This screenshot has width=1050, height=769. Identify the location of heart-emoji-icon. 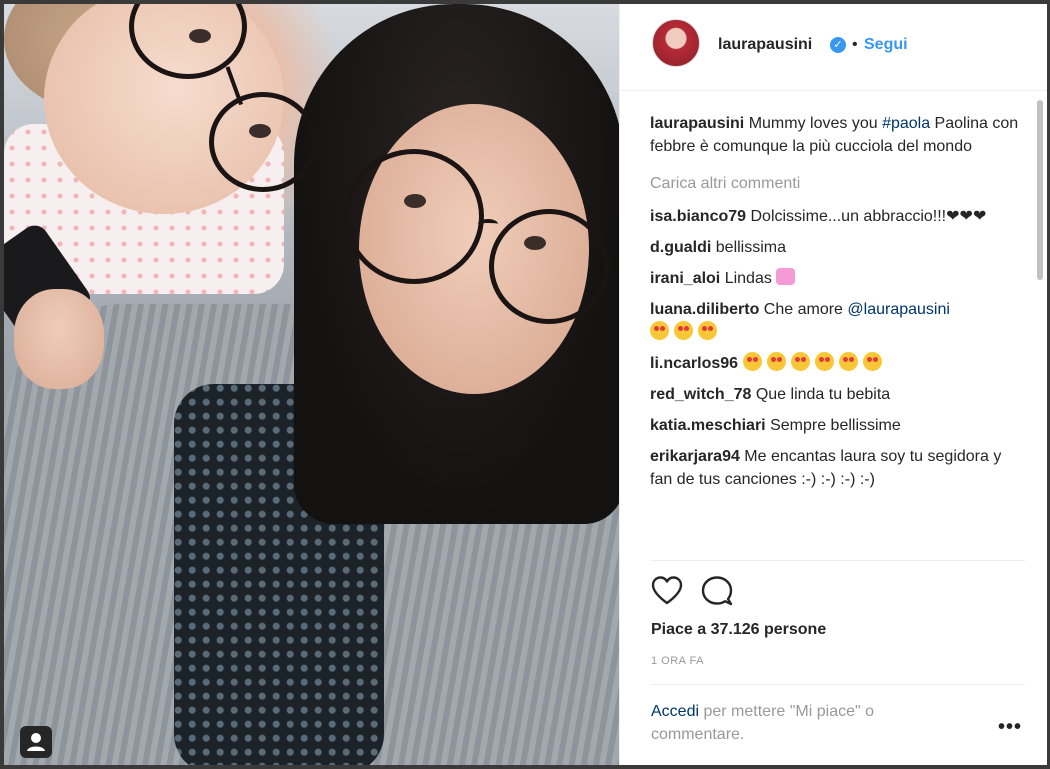
(786, 276).